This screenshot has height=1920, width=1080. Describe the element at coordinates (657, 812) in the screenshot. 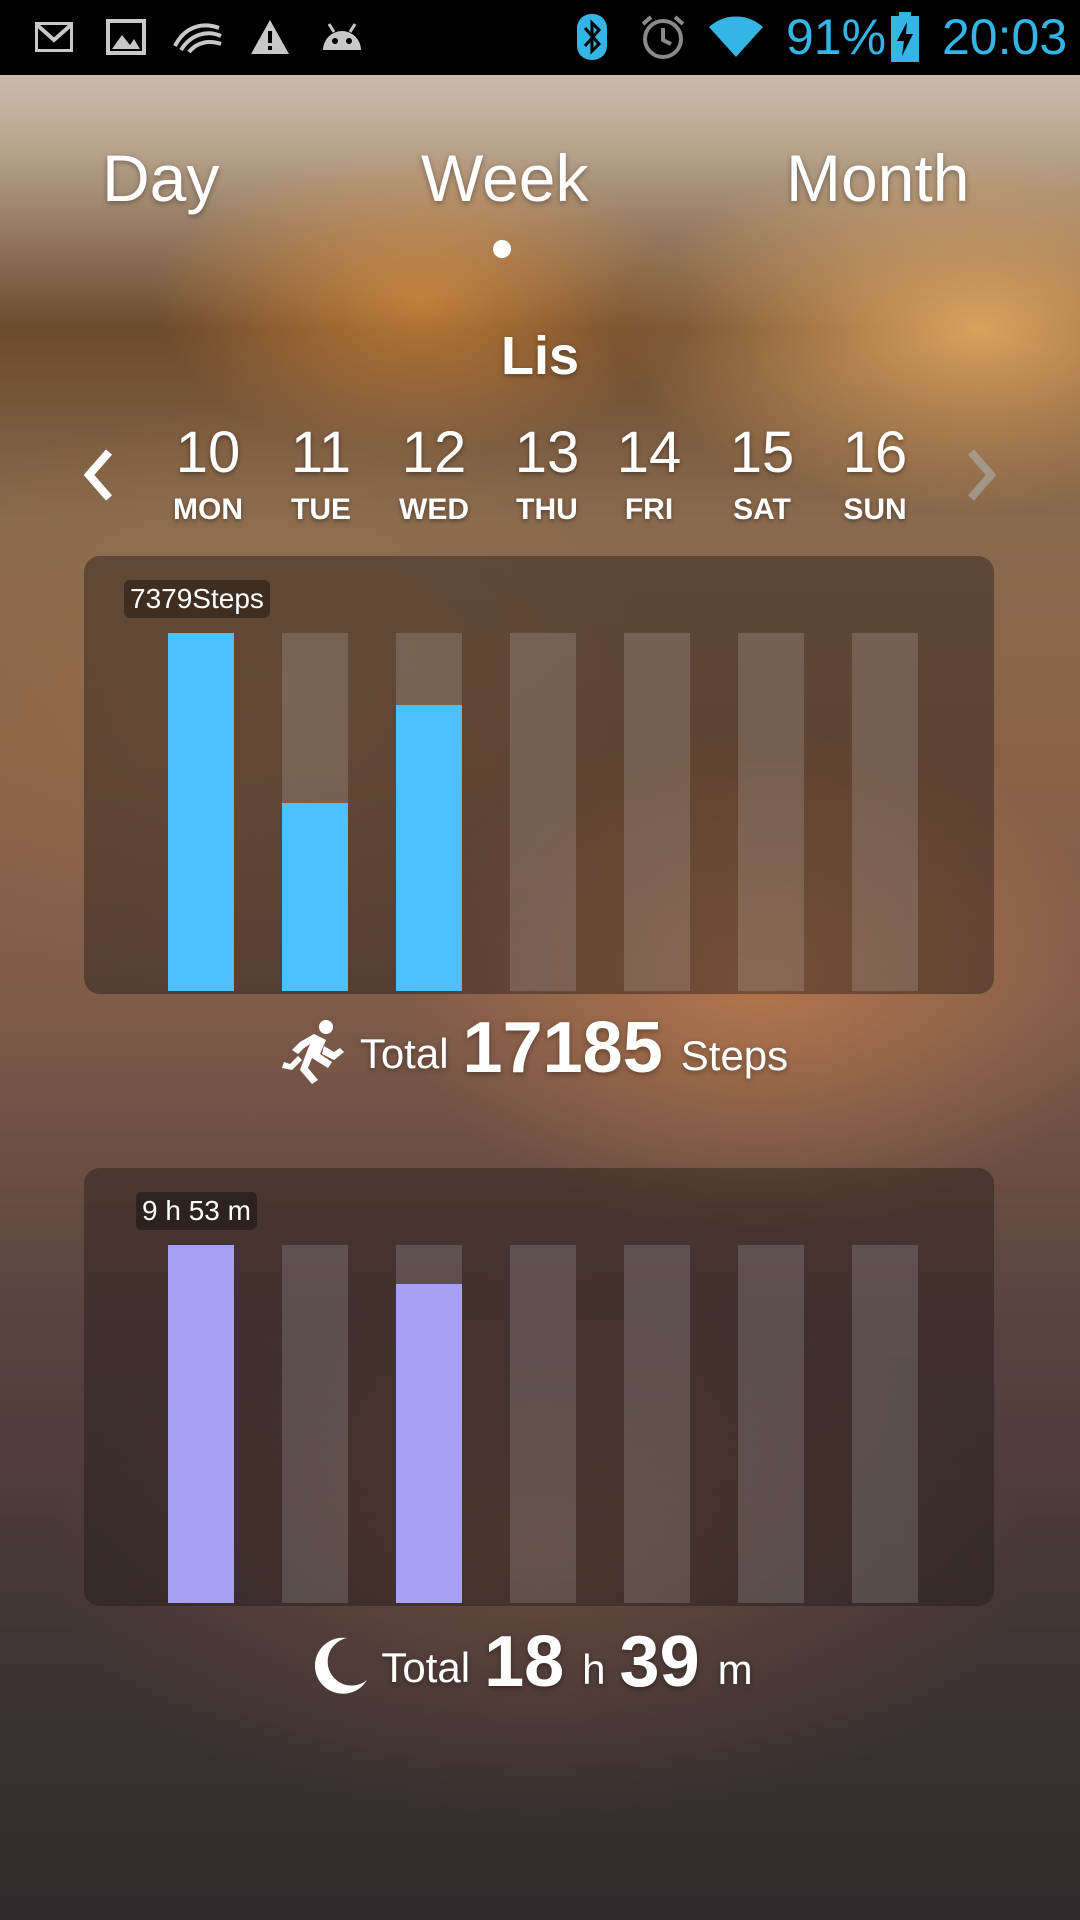

I see `steps-bar-fri` at that location.